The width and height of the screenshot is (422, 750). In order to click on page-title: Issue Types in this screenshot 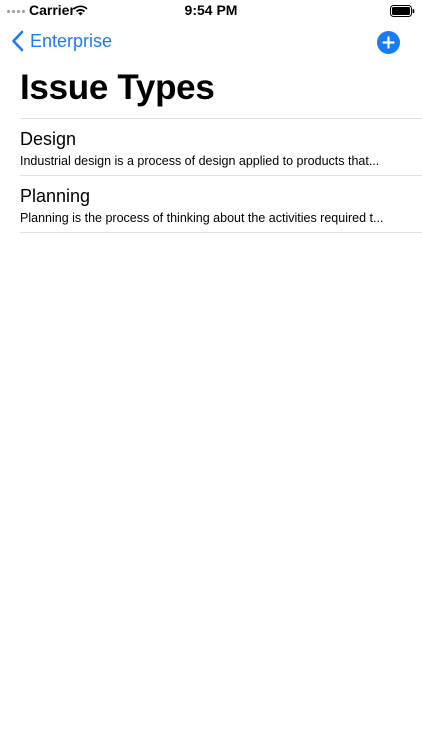, I will do `click(117, 87)`.